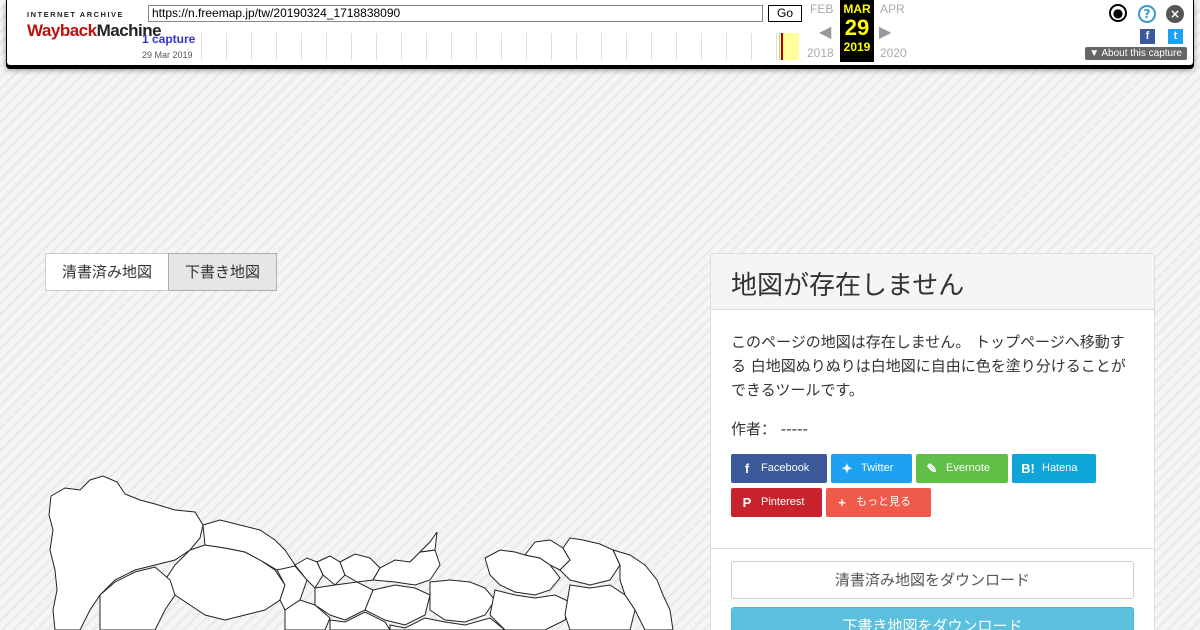 The image size is (1200, 630). I want to click on author-line: 作者： -----, so click(932, 429).